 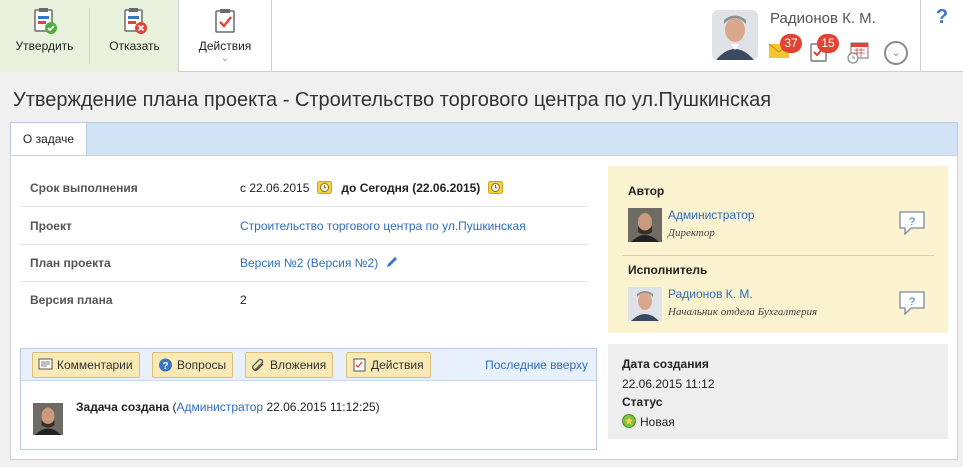 What do you see at coordinates (225, 36) in the screenshot?
I see `actions-menu-button: Действия ⌄` at bounding box center [225, 36].